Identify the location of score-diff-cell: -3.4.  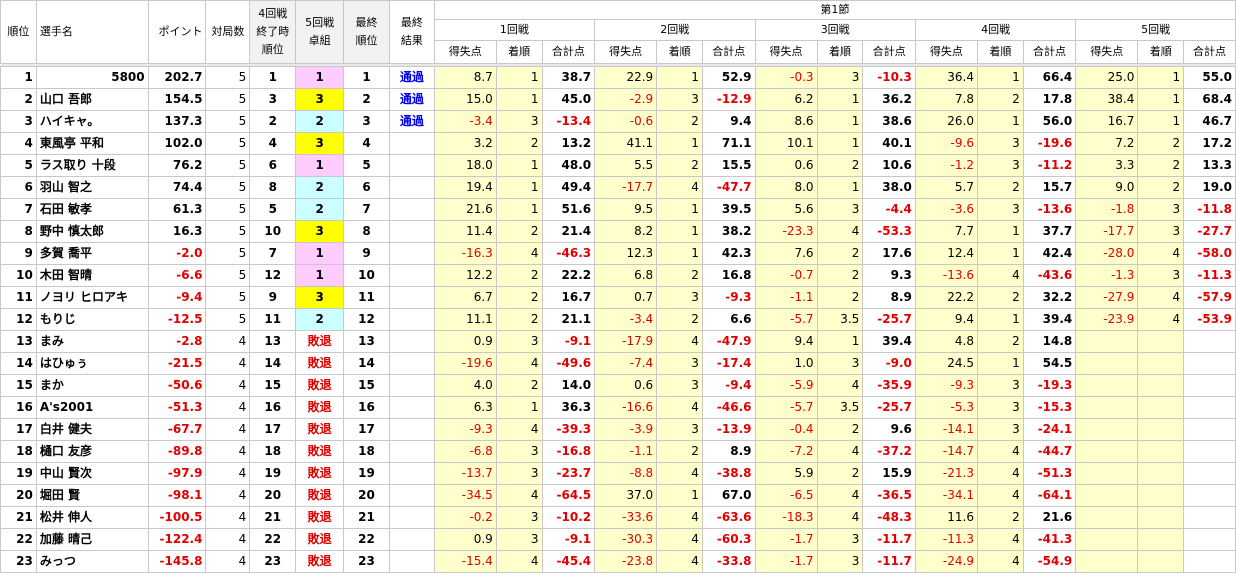
(465, 121).